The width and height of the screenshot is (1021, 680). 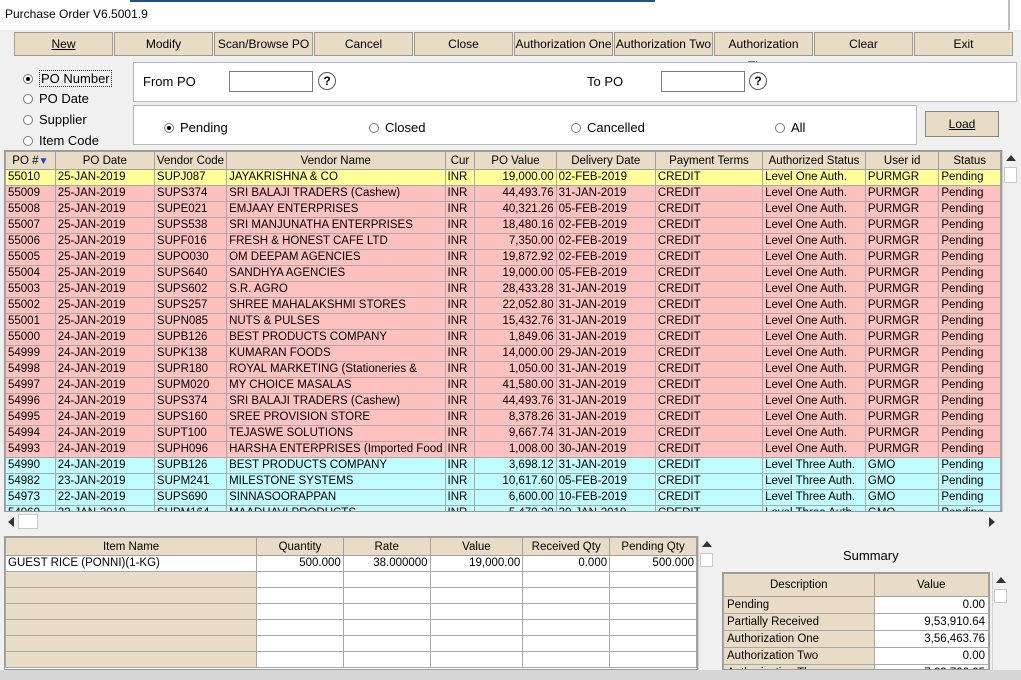 What do you see at coordinates (30, 401) in the screenshot?
I see `po-cell-po-number: 54996` at bounding box center [30, 401].